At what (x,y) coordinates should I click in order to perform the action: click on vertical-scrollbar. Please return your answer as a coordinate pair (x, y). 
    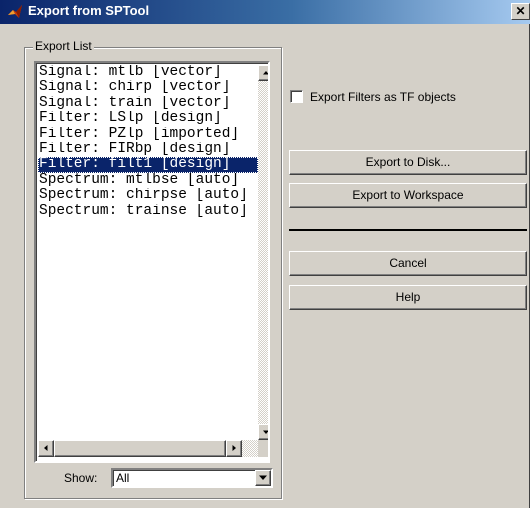
    Looking at the image, I should click on (263, 252).